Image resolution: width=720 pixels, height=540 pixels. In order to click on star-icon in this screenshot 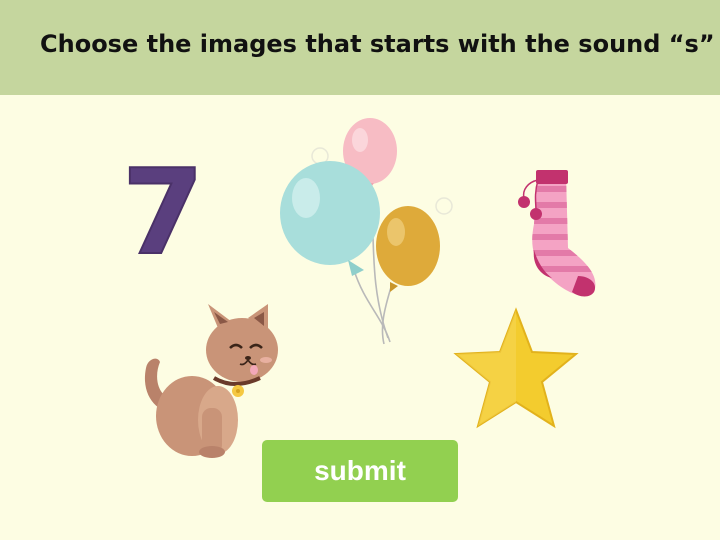, I will do `click(516, 368)`.